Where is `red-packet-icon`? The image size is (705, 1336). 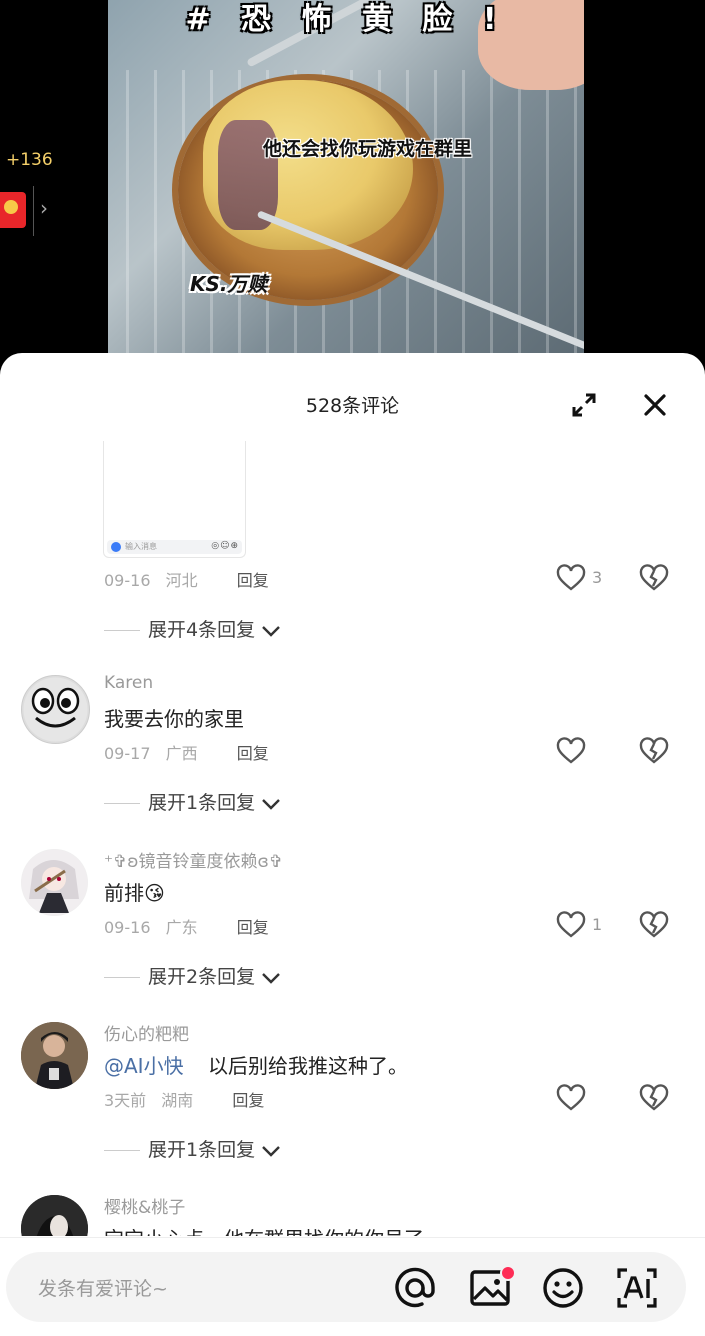 red-packet-icon is located at coordinates (13, 210).